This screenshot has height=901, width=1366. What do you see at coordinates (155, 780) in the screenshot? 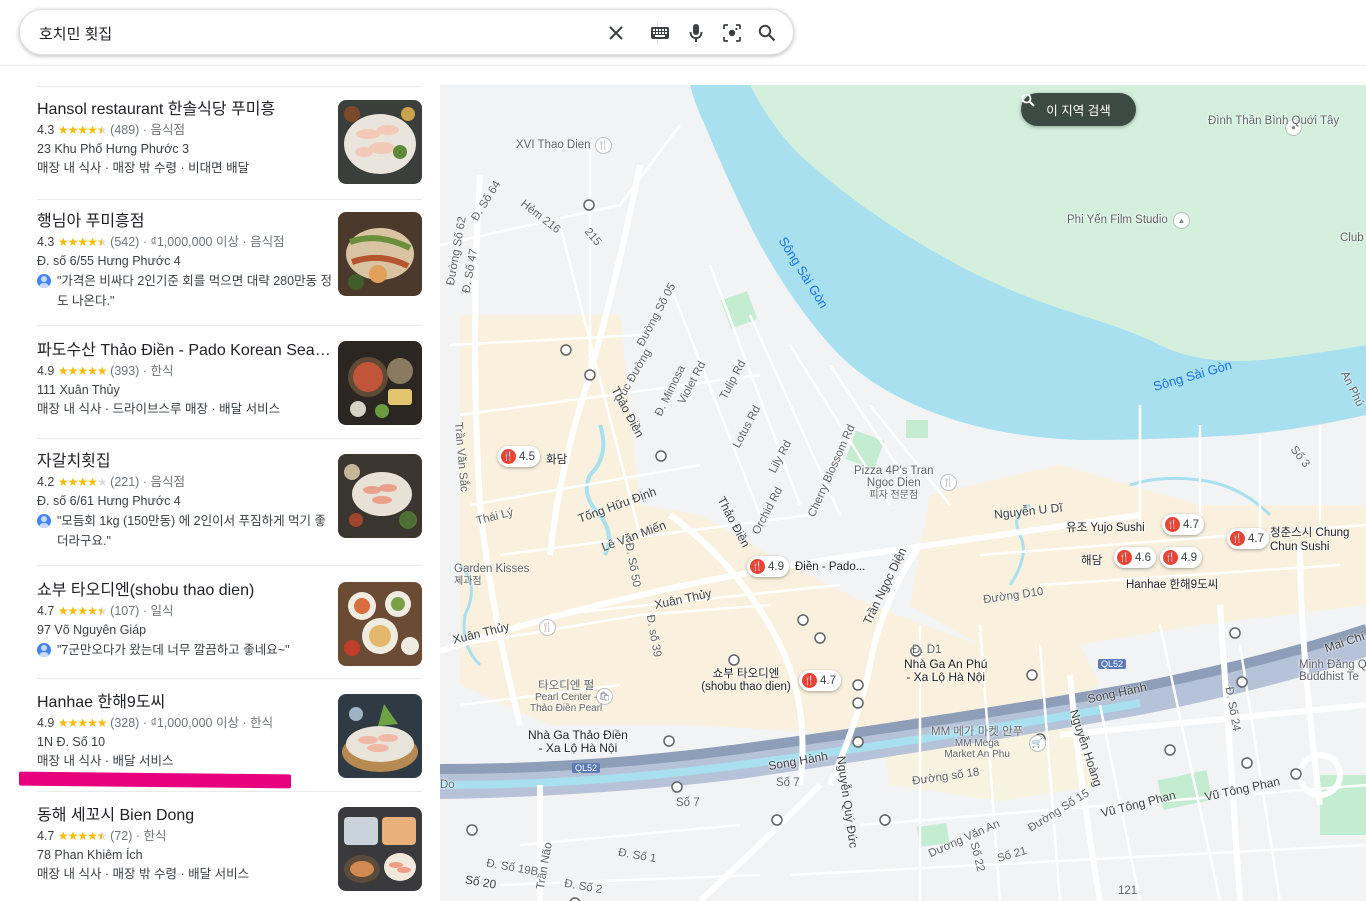
I see `highlight-stroke` at bounding box center [155, 780].